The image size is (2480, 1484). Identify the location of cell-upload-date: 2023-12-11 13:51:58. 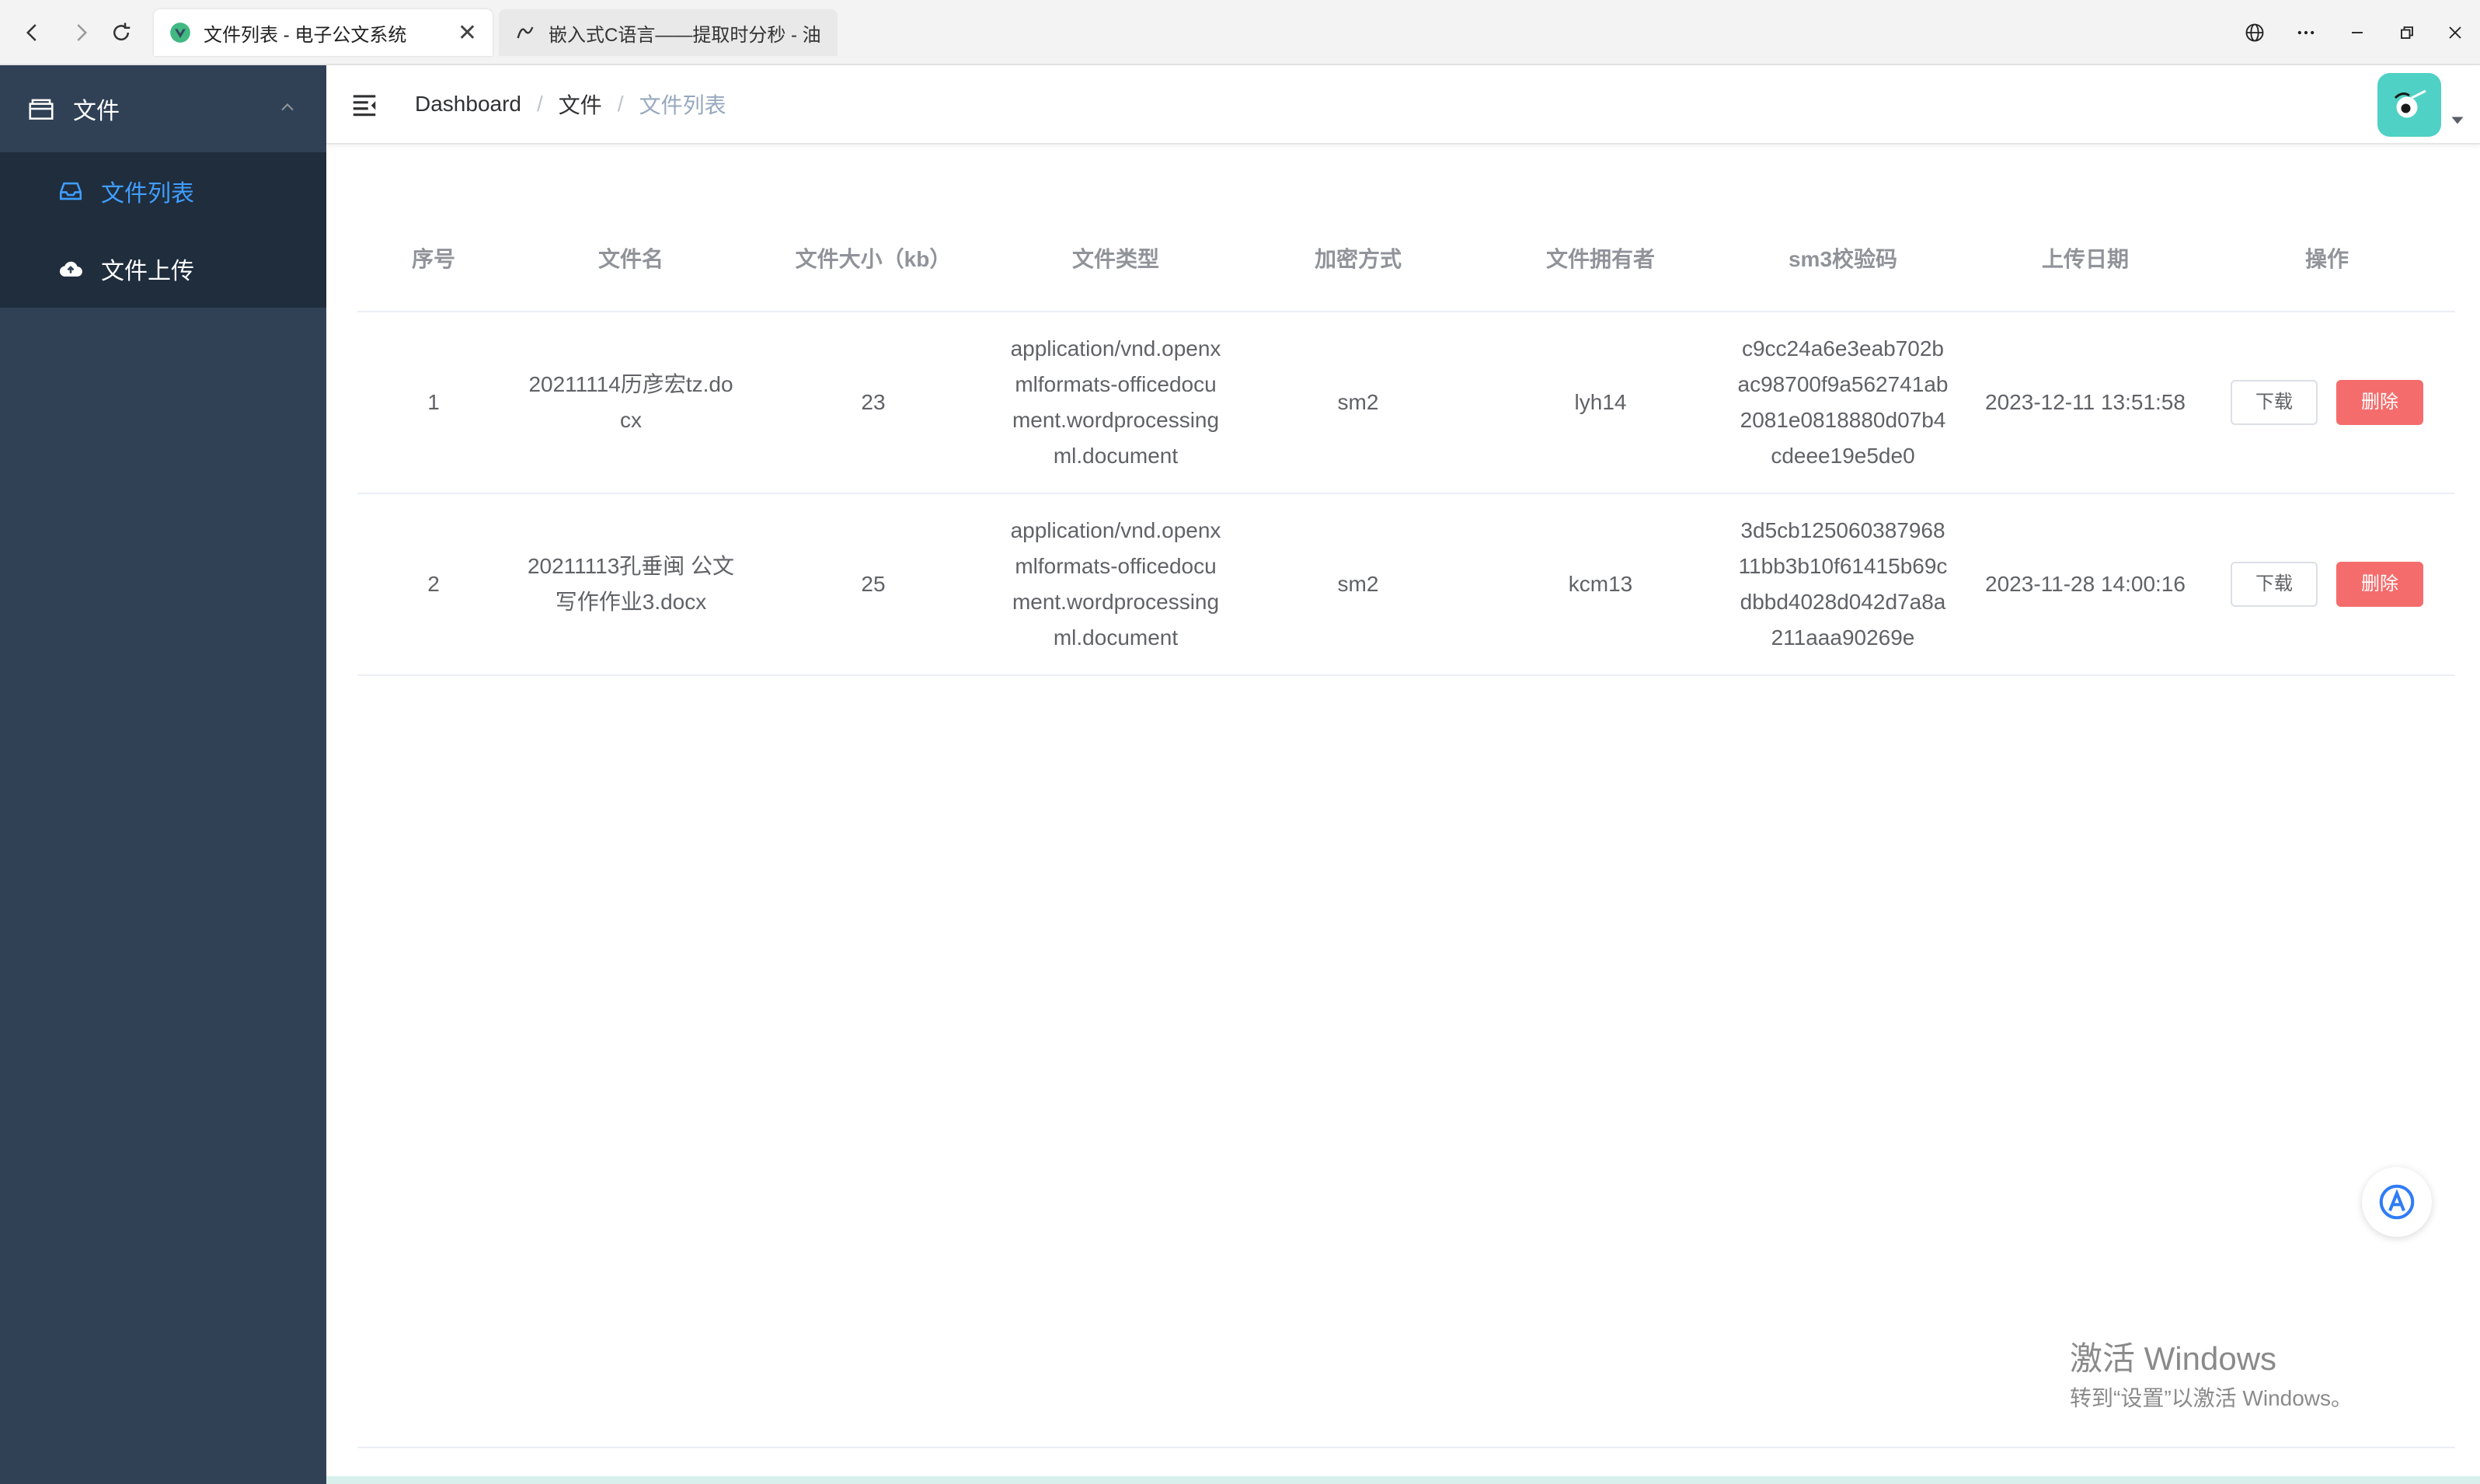
(2085, 402).